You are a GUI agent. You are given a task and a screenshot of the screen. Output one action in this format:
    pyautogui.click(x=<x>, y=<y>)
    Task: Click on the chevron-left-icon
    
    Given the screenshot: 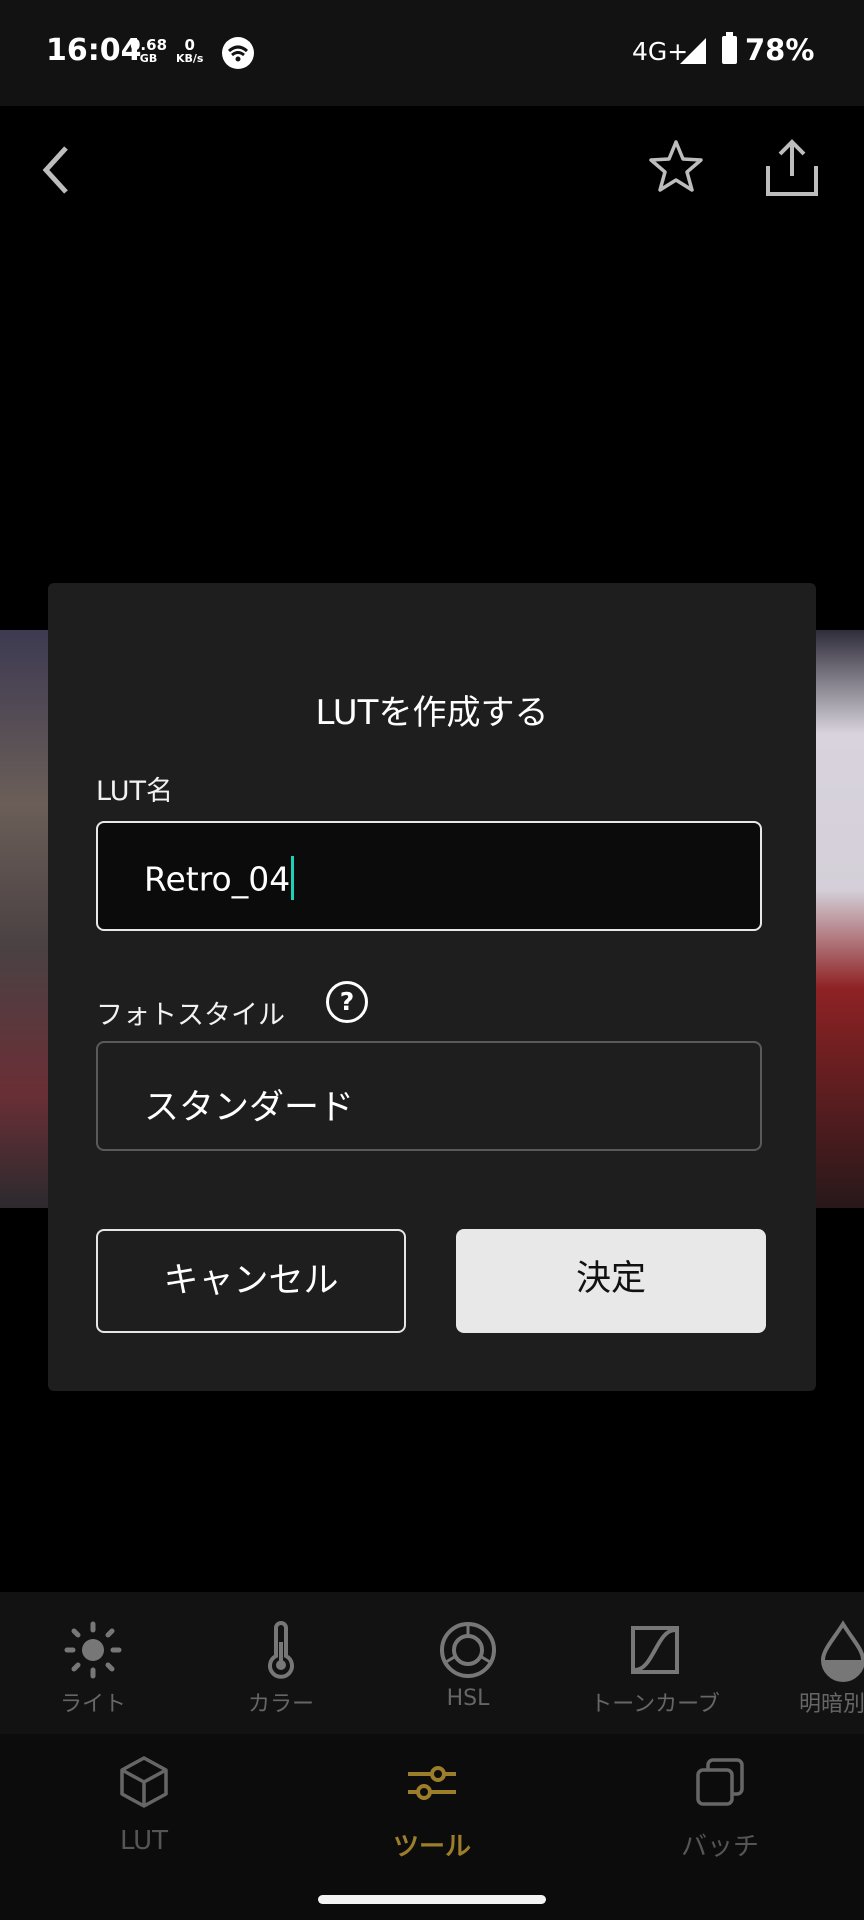 What is the action you would take?
    pyautogui.click(x=58, y=170)
    